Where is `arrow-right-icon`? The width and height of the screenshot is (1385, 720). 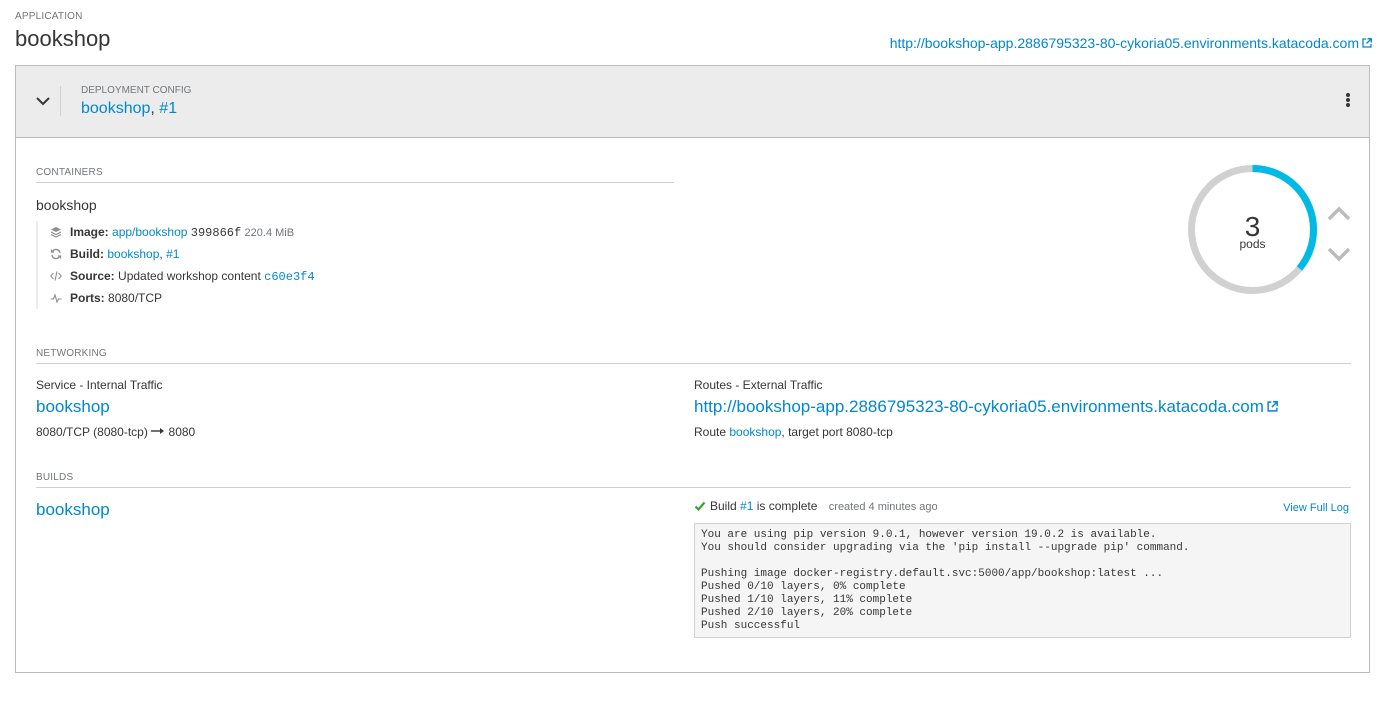
arrow-right-icon is located at coordinates (158, 431).